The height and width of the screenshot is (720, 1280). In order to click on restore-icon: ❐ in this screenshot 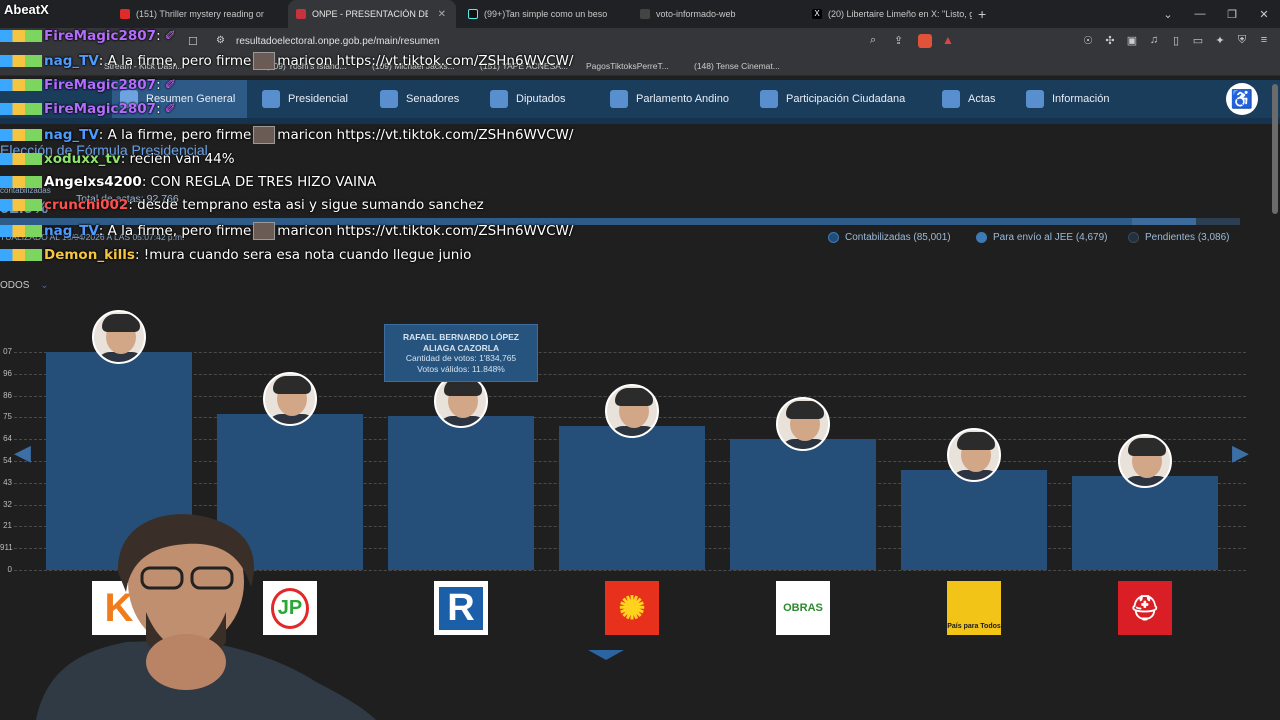, I will do `click(1232, 14)`.